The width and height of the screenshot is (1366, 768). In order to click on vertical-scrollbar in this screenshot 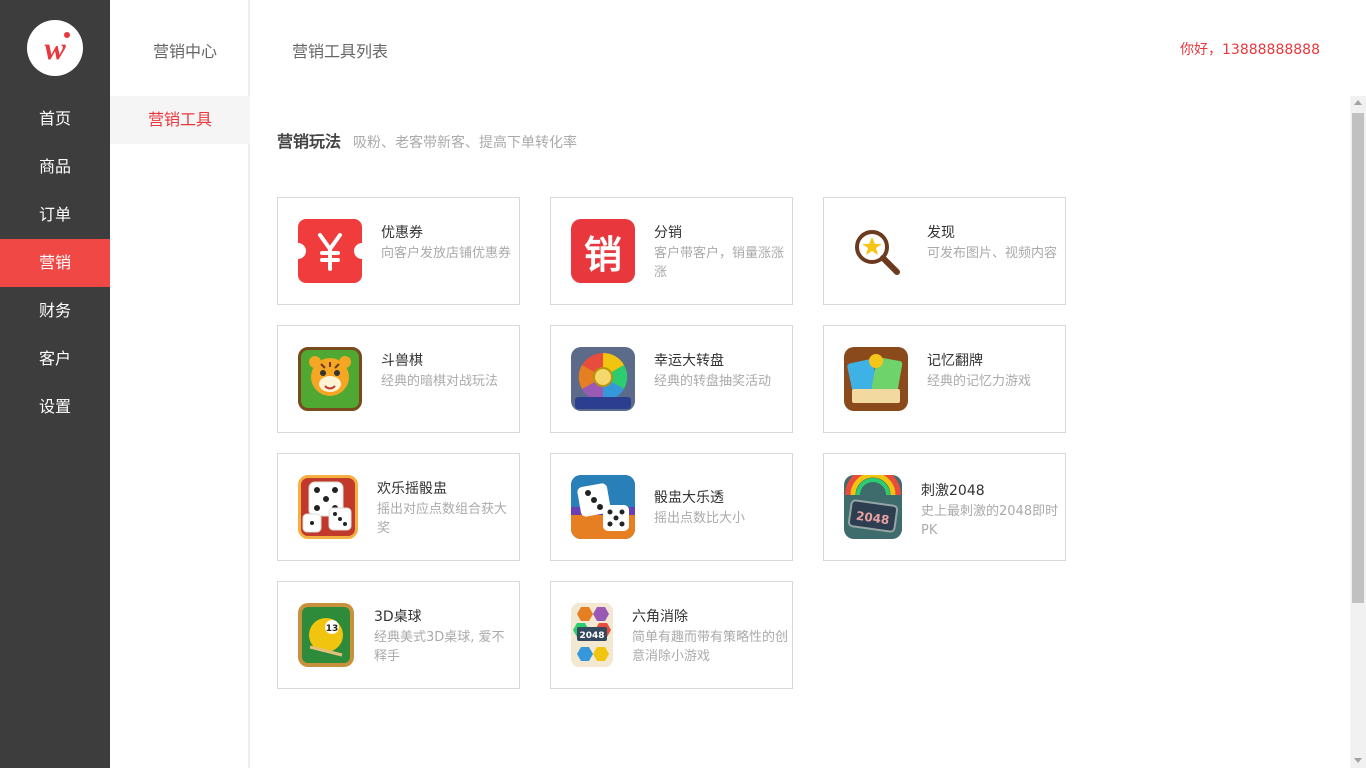, I will do `click(1358, 432)`.